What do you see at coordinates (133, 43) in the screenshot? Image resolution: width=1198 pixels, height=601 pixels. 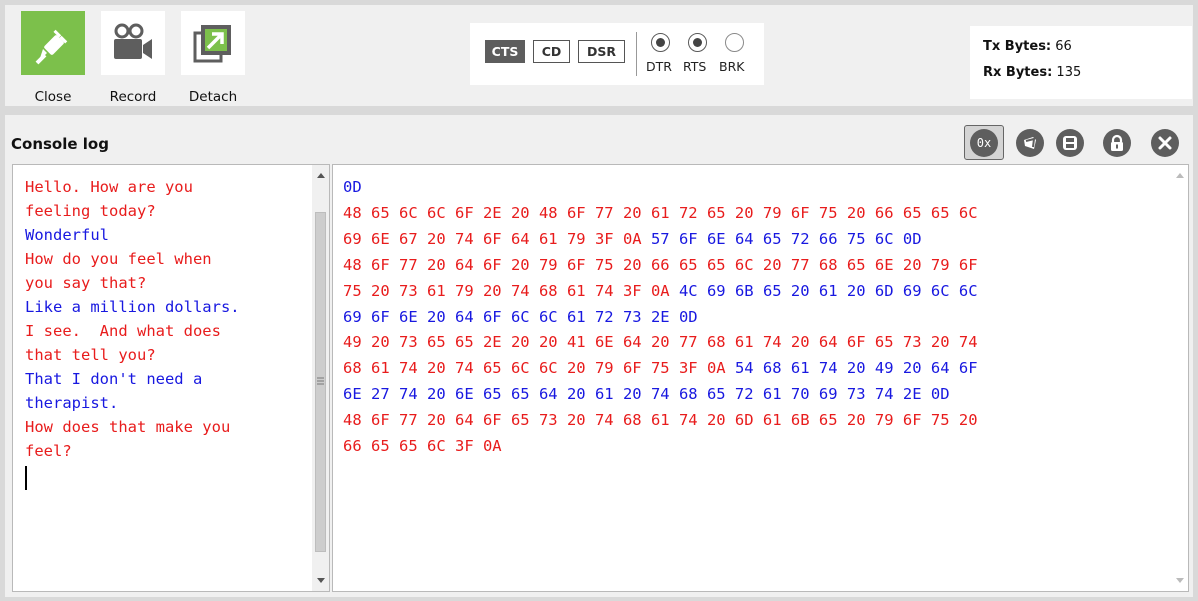 I see `camera-icon` at bounding box center [133, 43].